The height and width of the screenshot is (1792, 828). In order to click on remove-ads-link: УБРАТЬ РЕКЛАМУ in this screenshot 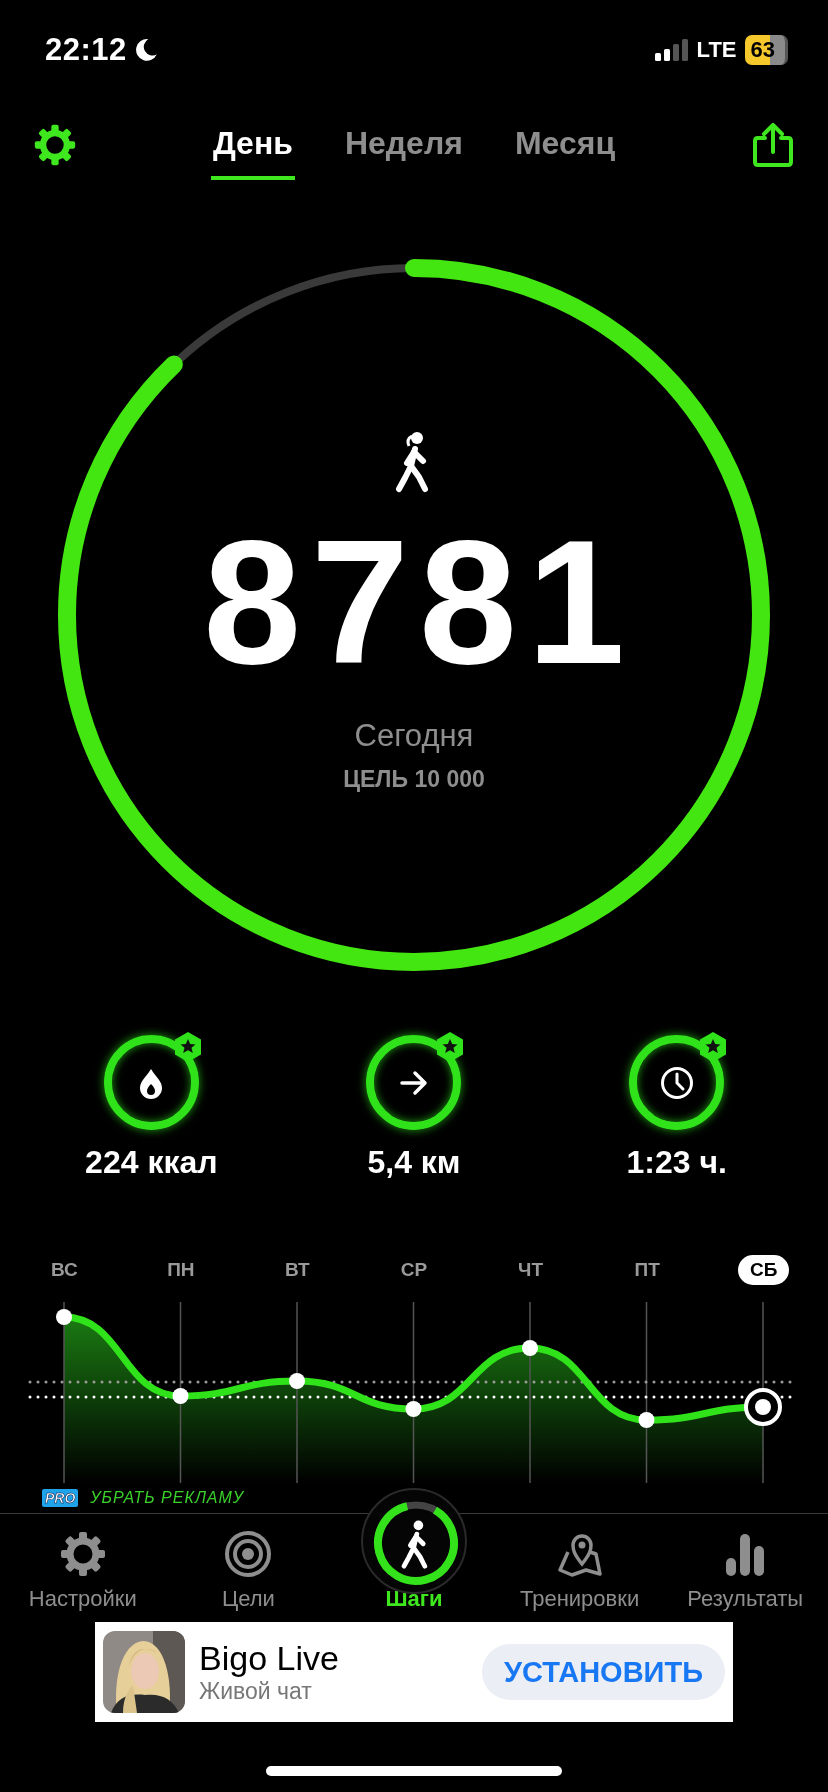, I will do `click(167, 1497)`.